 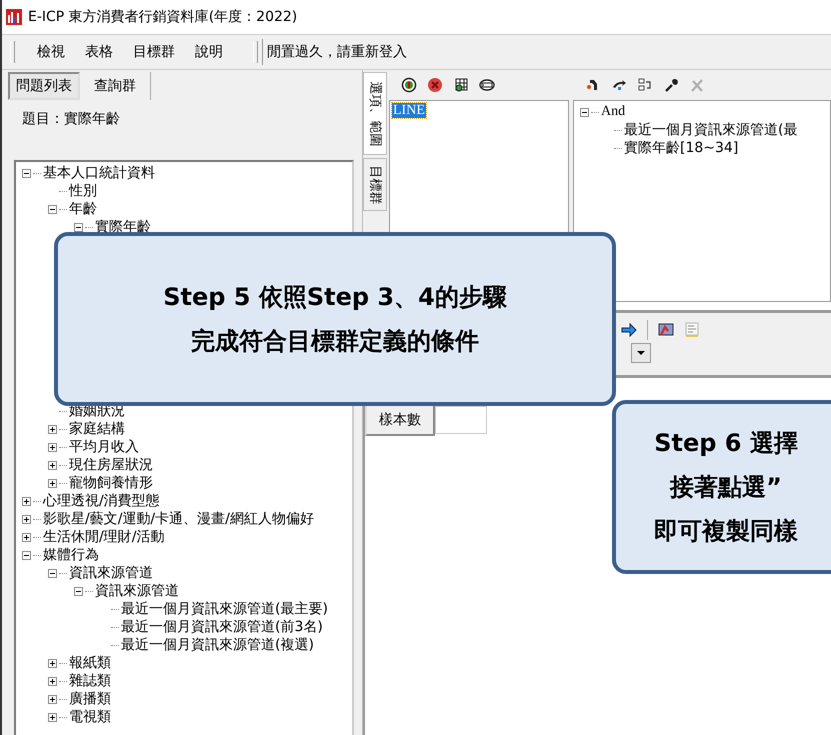 I want to click on tree-item: 媒體行為, so click(x=71, y=555).